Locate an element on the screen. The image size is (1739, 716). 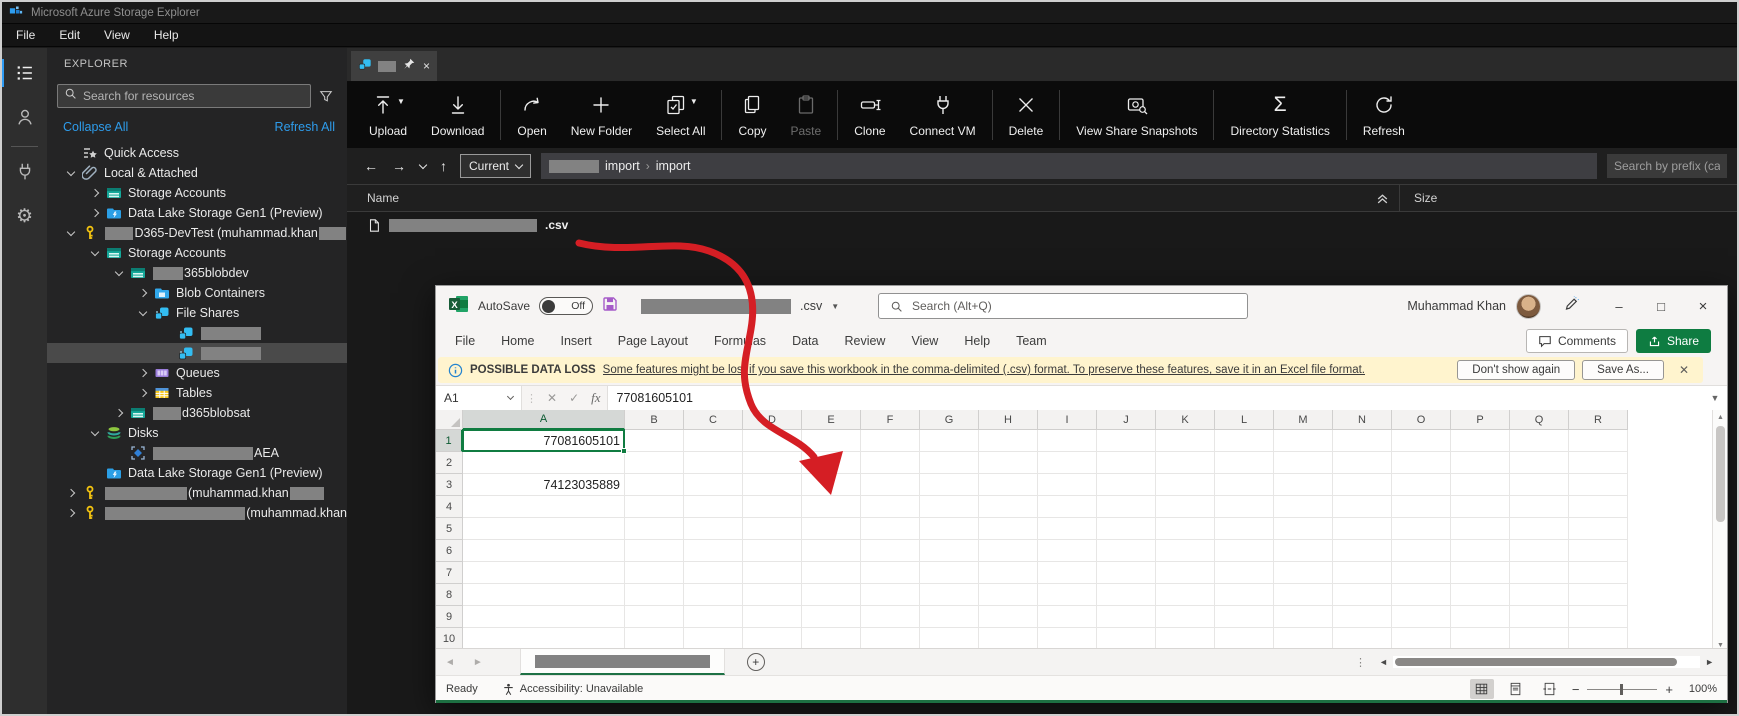
cell-I1 is located at coordinates (1067, 441).